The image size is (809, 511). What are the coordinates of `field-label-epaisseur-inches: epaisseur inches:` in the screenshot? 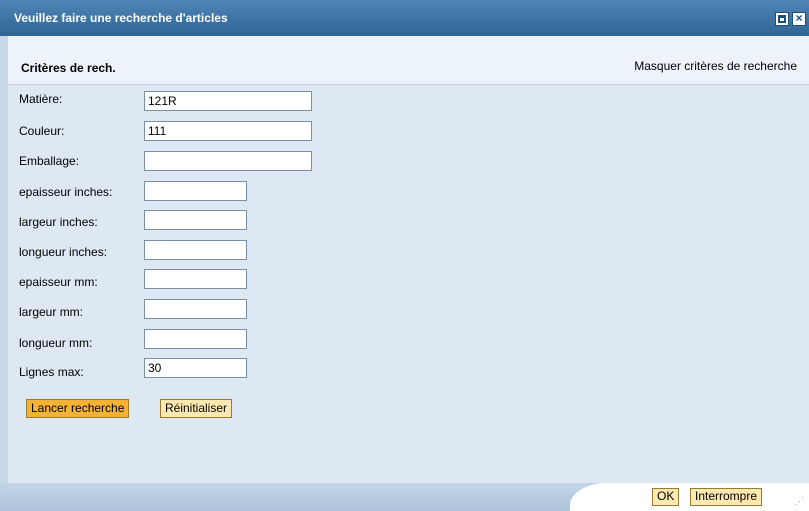 It's located at (66, 192).